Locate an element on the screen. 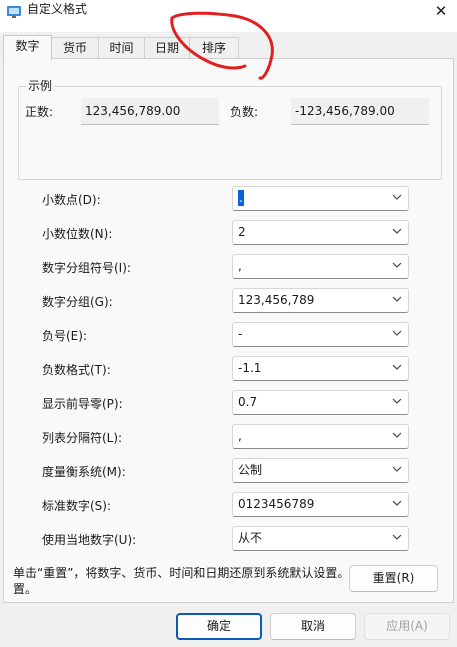 This screenshot has height=647, width=457. close-button: ✕ is located at coordinates (441, 11).